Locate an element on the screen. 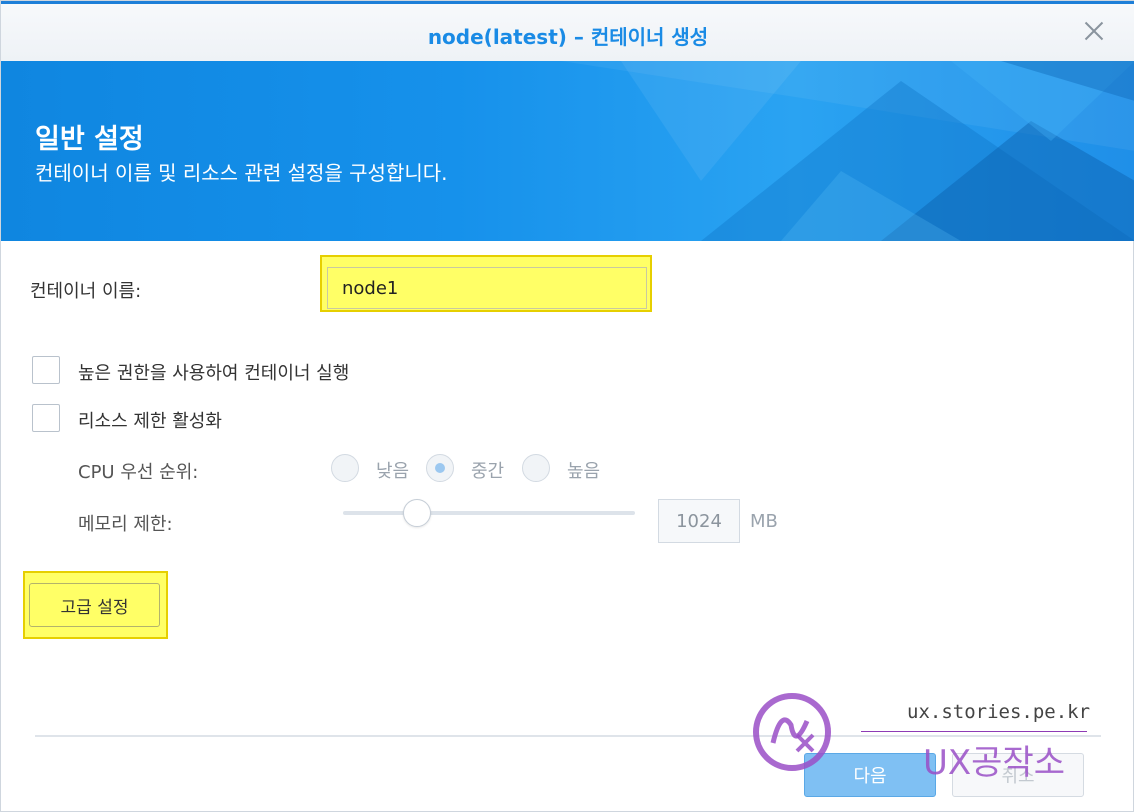 This screenshot has height=812, width=1134. advanced-settings-button: 고급 설정 is located at coordinates (94, 605).